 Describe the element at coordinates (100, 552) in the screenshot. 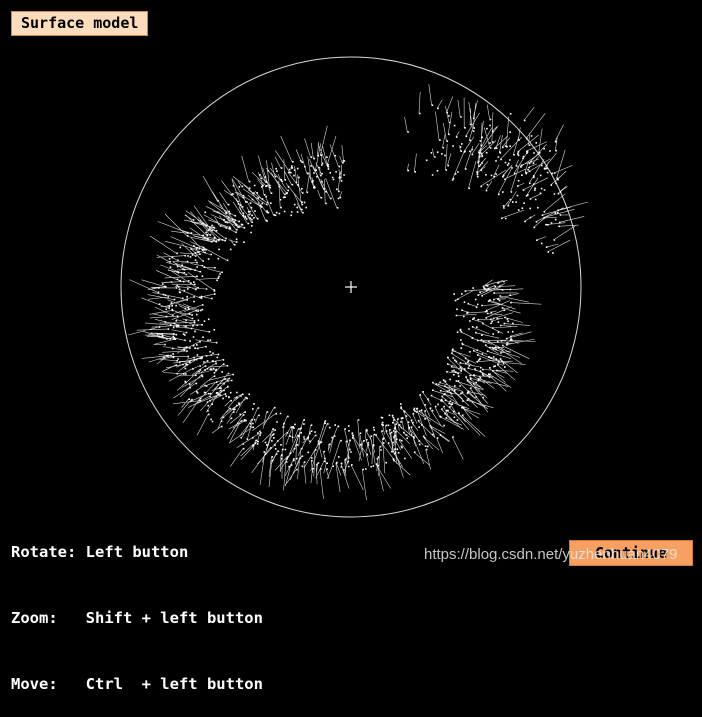

I see `help-rotate: Rotate: Left button` at that location.